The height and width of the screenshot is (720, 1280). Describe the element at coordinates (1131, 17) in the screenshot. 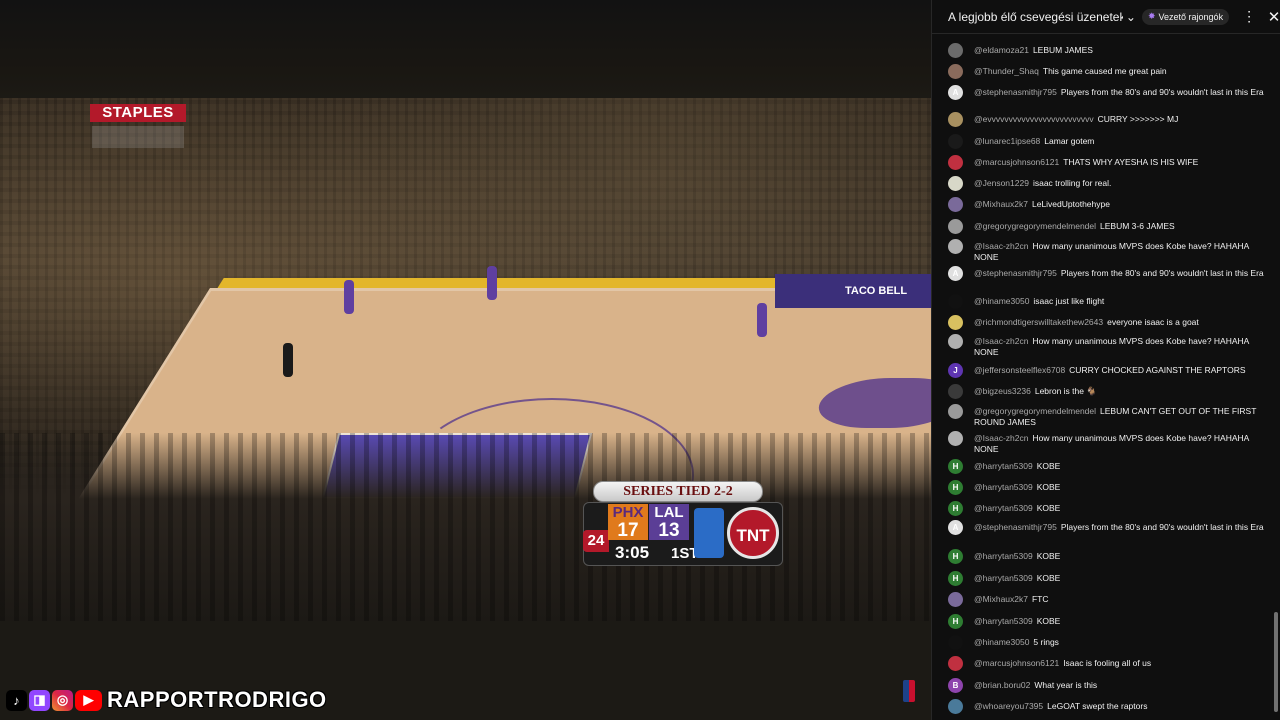

I see `chevron-down-icon: ⌄` at that location.